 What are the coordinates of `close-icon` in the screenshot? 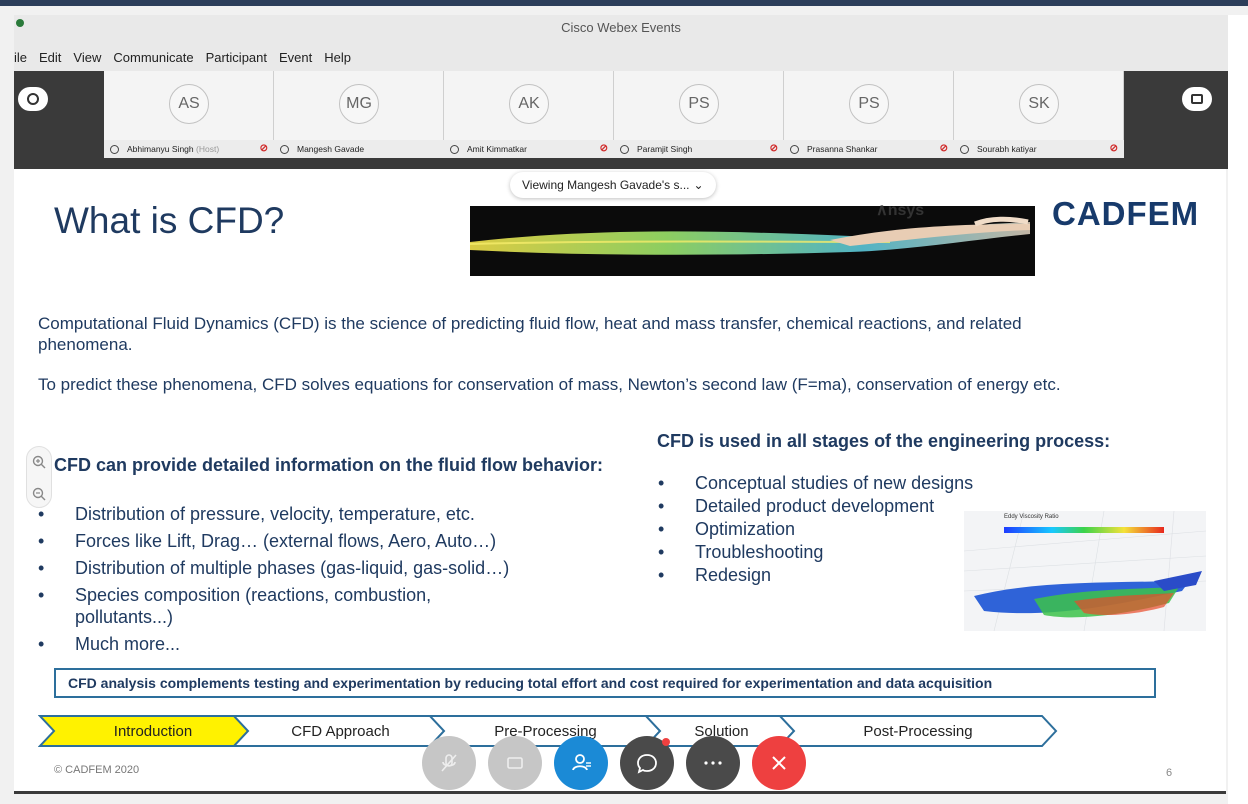 It's located at (779, 763).